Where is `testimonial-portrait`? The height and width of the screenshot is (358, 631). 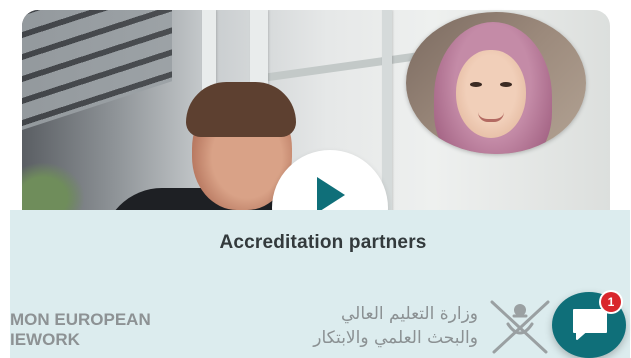 testimonial-portrait is located at coordinates (496, 83).